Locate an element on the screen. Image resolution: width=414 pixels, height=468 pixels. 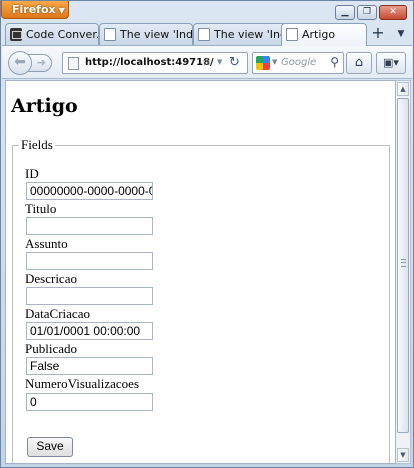
firefox-menu-label: Firefox is located at coordinates (34, 9).